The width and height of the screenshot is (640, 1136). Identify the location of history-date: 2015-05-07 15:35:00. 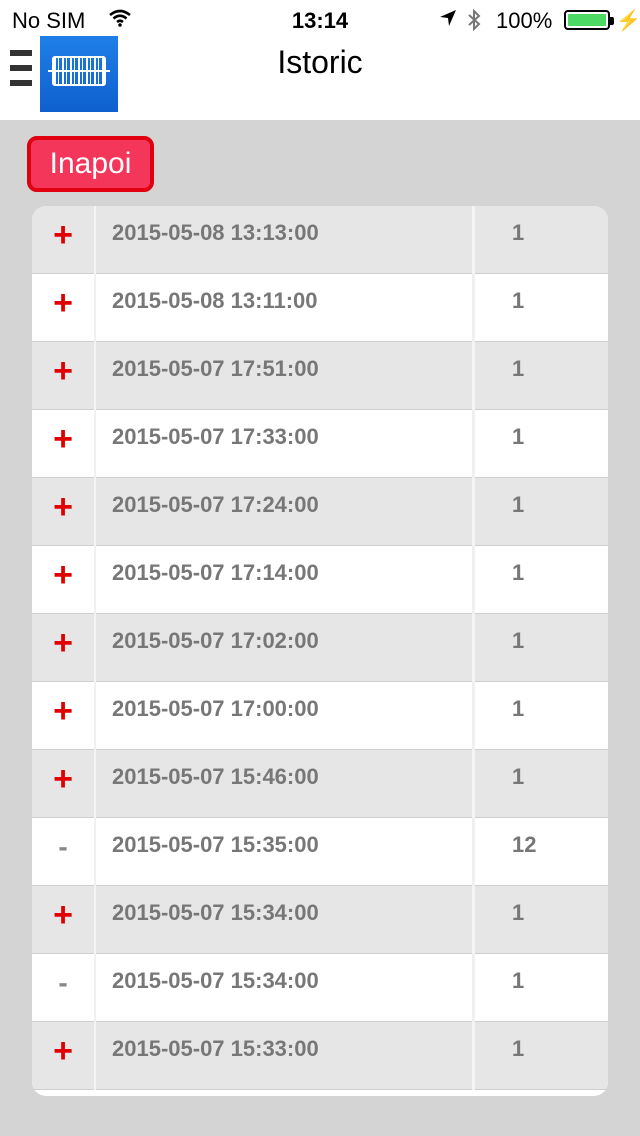
(215, 844).